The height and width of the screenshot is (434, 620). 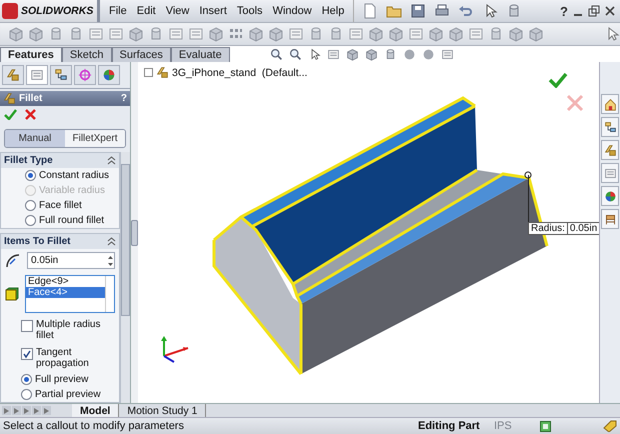 I want to click on undo-icon, so click(x=466, y=11).